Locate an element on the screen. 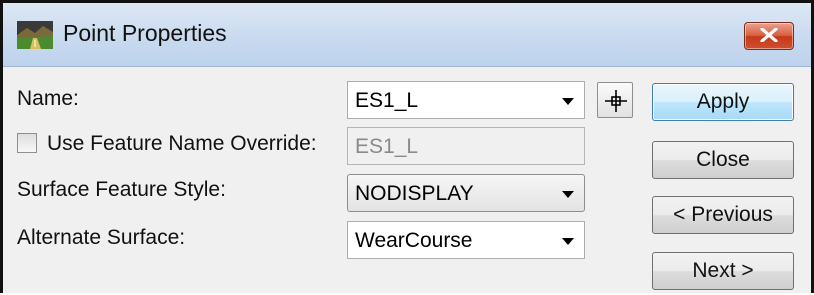  pick-point-button is located at coordinates (615, 100).